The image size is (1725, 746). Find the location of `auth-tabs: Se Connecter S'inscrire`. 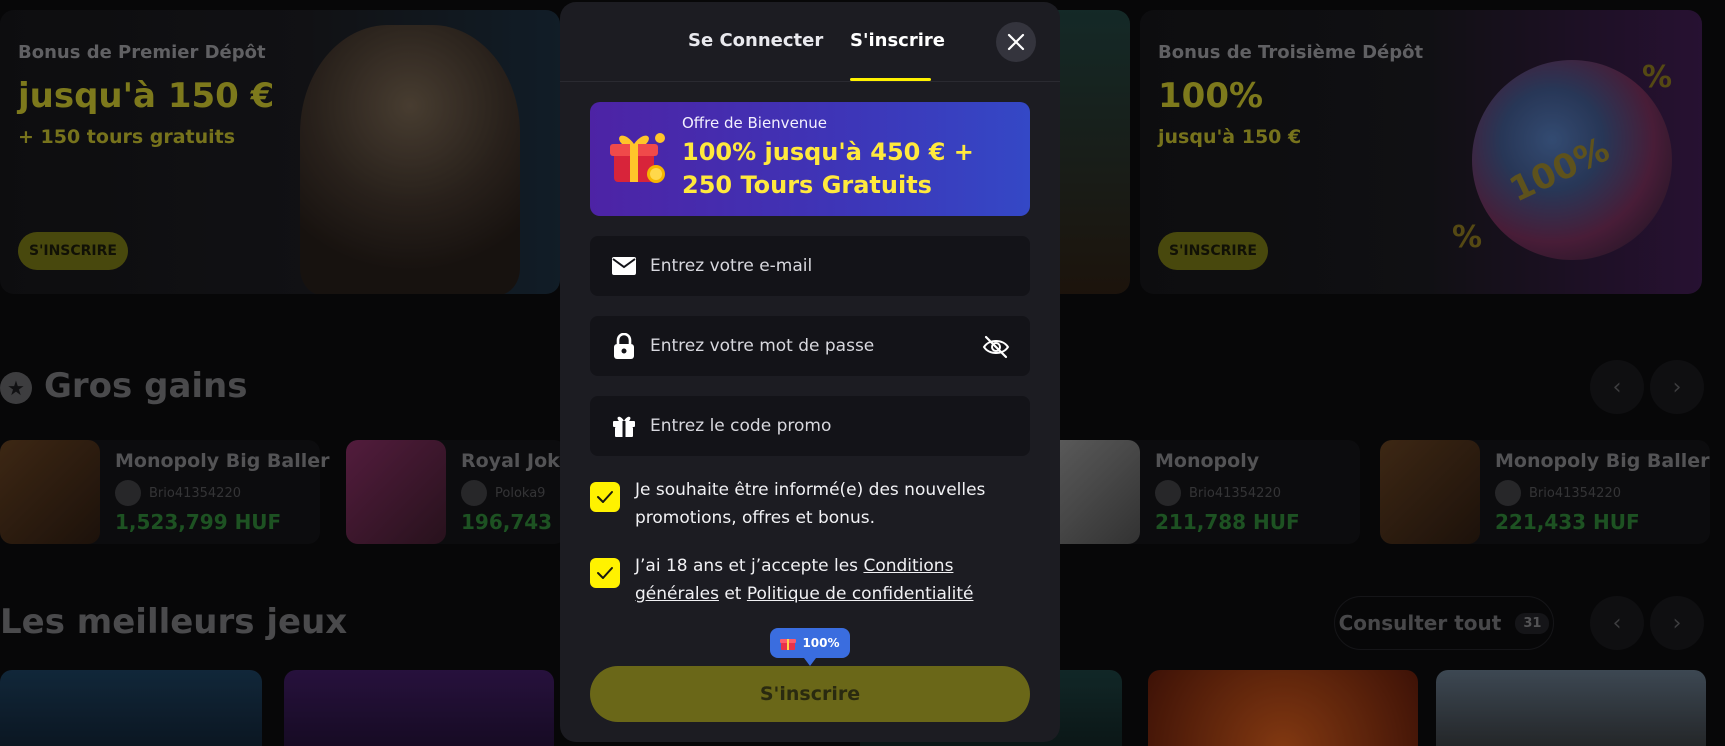

auth-tabs: Se Connecter S'inscrire is located at coordinates (810, 42).